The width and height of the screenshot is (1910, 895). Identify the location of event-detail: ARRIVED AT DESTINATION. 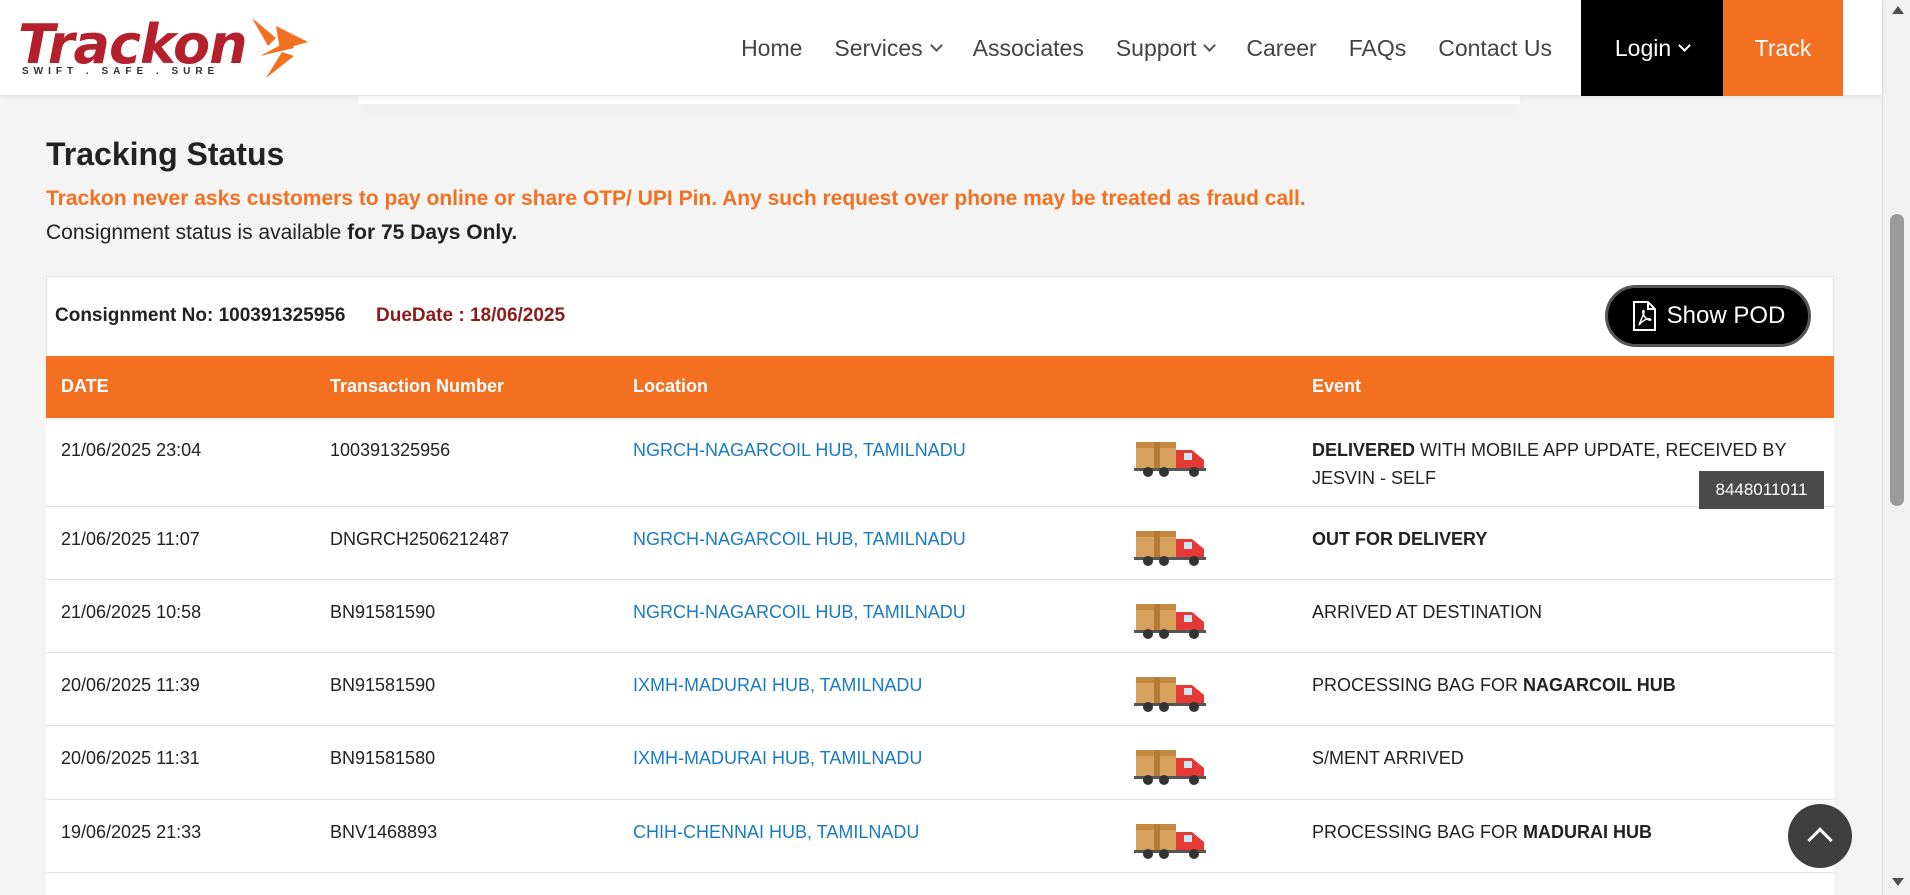
(1427, 612).